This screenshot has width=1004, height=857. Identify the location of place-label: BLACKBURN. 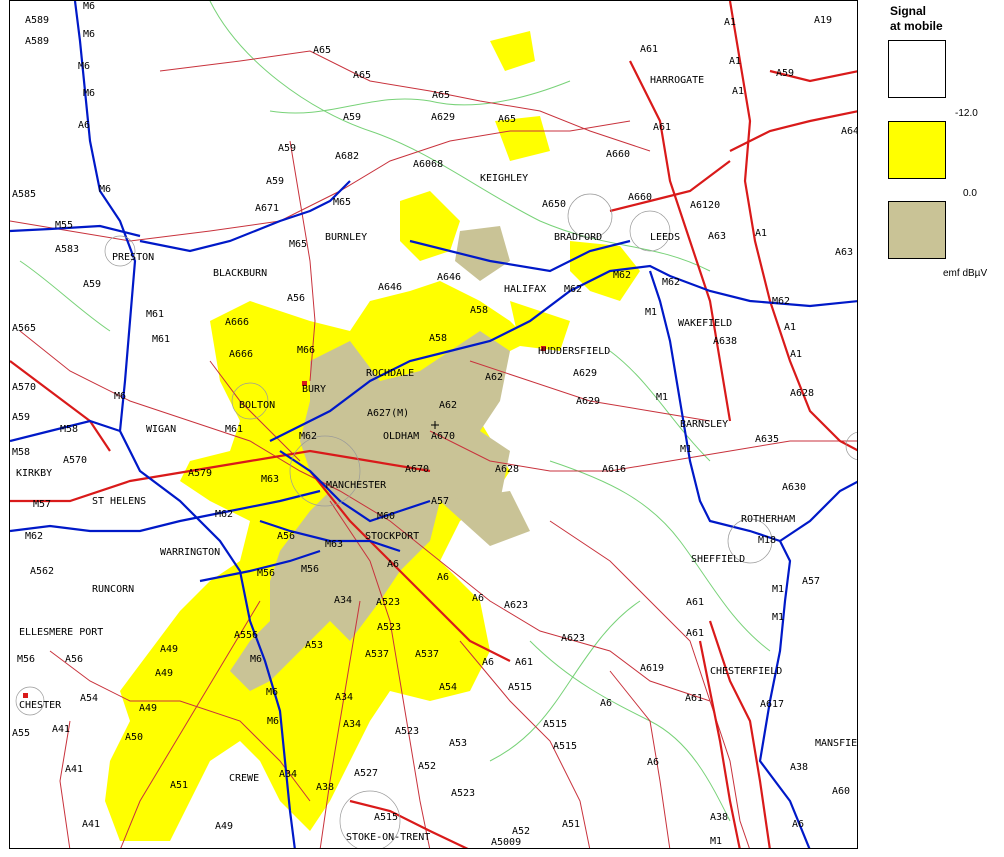
(240, 273).